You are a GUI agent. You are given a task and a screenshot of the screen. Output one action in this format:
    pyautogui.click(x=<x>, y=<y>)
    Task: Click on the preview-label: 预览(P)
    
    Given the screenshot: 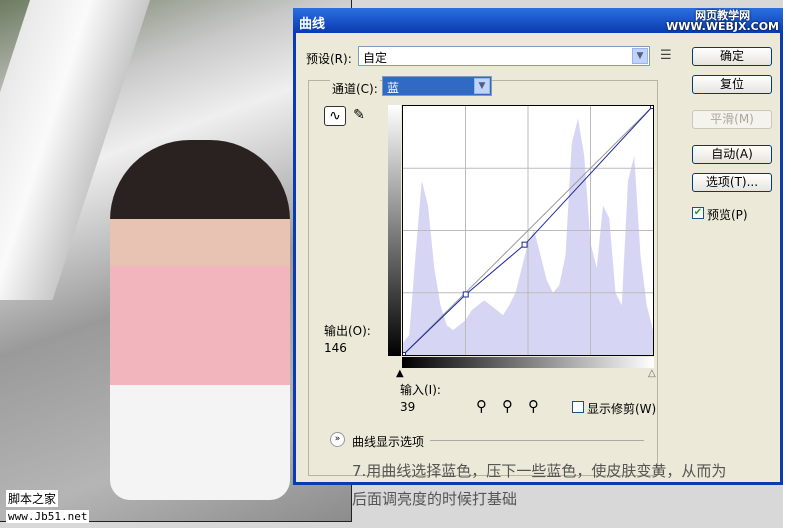 What is the action you would take?
    pyautogui.click(x=727, y=215)
    